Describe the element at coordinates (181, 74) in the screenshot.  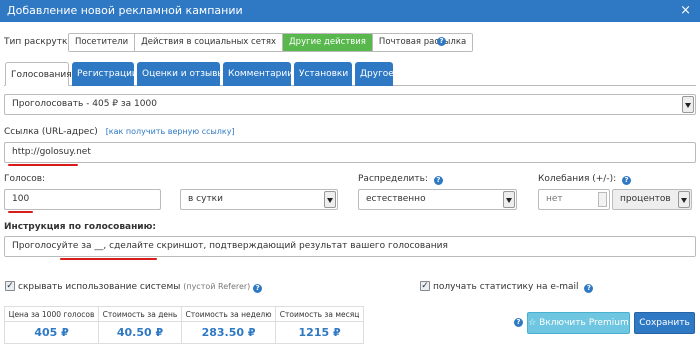
I see `tab-ratings-reviews: Оценки и отзывы` at that location.